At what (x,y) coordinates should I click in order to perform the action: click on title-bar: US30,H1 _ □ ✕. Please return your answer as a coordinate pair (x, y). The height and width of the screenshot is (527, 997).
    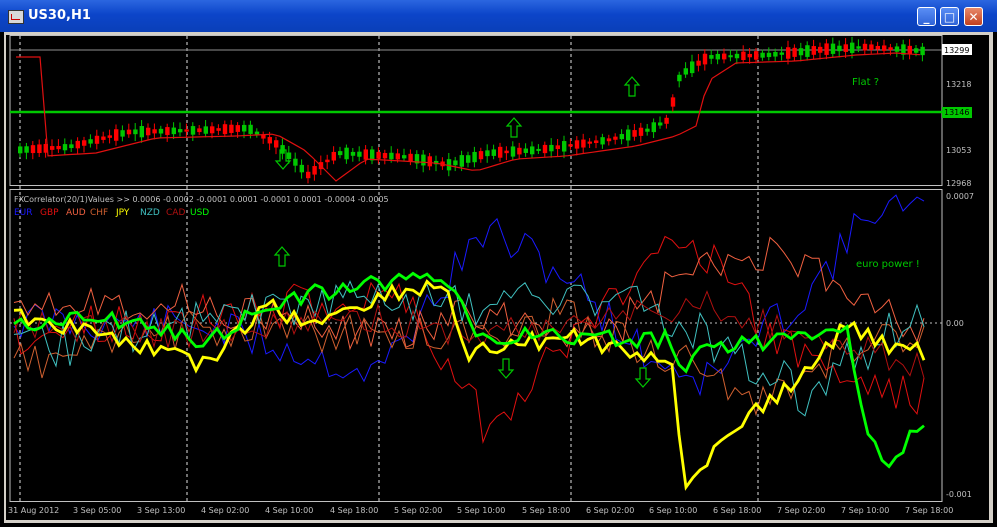
    Looking at the image, I should click on (498, 16).